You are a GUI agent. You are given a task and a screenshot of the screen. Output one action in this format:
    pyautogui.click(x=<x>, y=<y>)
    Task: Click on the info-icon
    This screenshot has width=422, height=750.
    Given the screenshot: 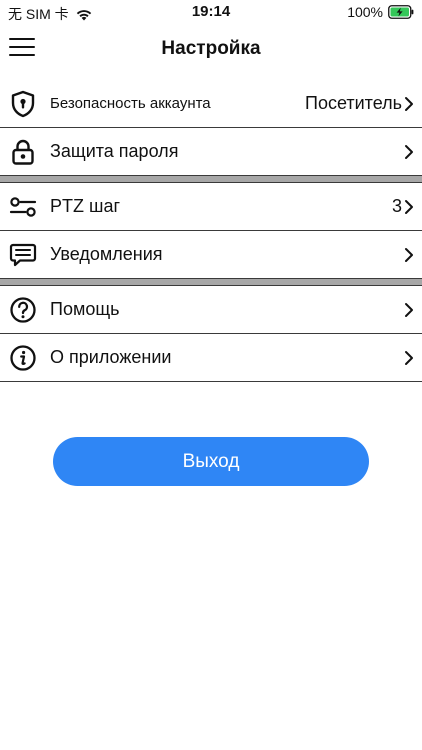 What is the action you would take?
    pyautogui.click(x=23, y=358)
    